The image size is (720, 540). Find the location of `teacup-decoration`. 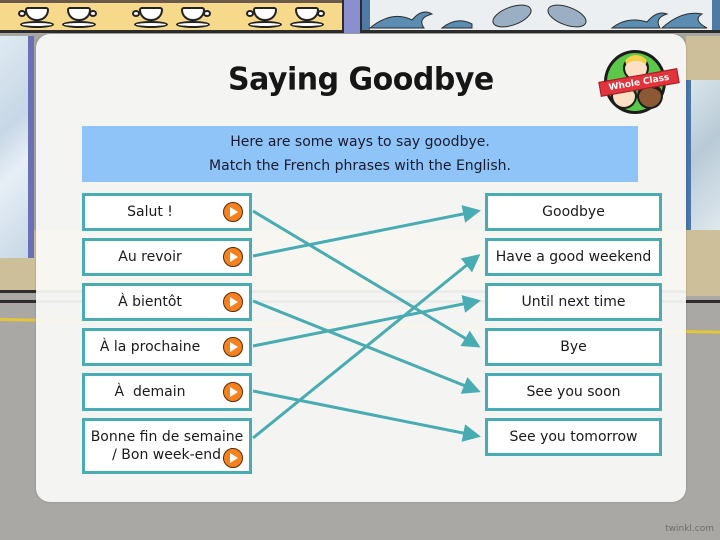

teacup-decoration is located at coordinates (174, 17).